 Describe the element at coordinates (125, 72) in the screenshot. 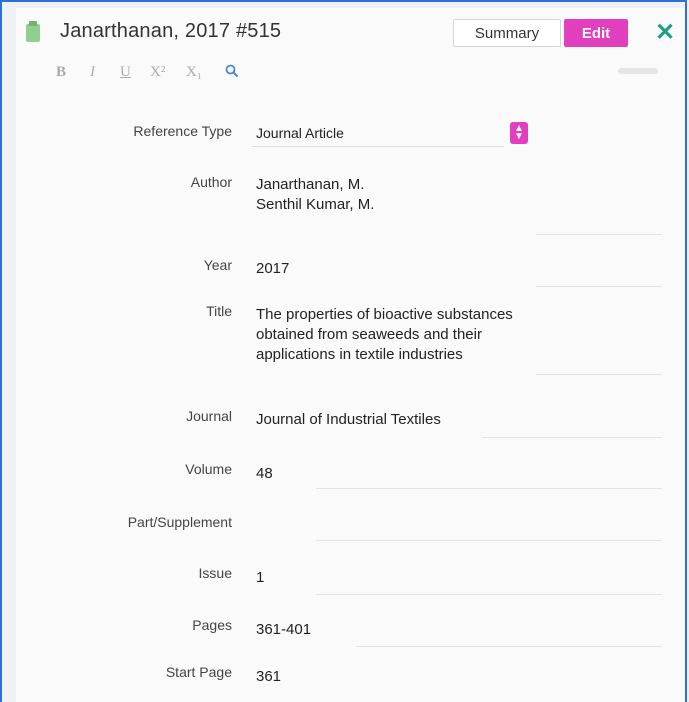

I see `underline-button: U` at that location.